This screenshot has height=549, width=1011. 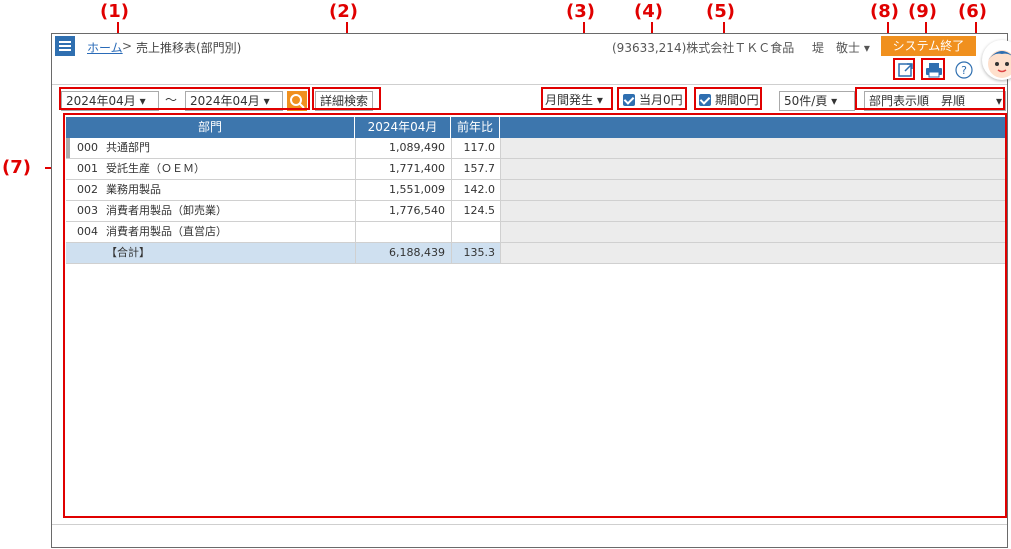 What do you see at coordinates (884, 11) in the screenshot?
I see `callout-8: (8)` at bounding box center [884, 11].